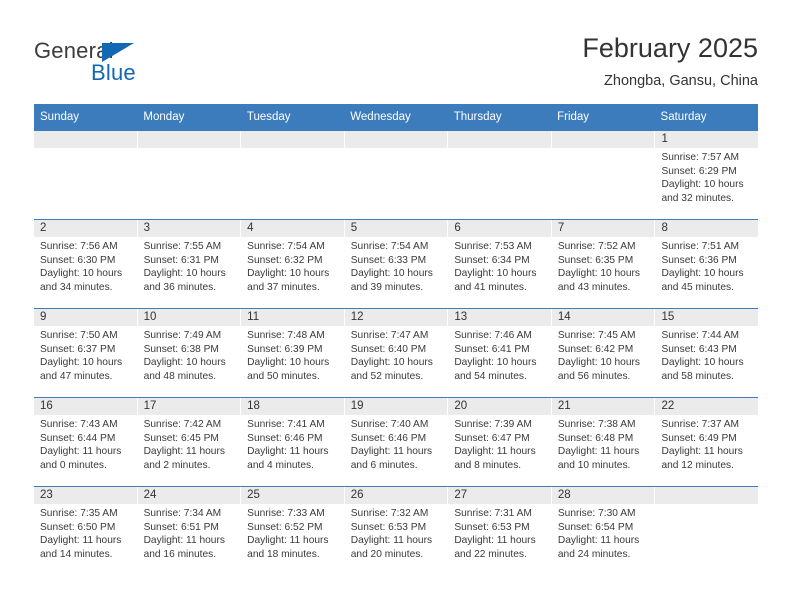 Image resolution: width=792 pixels, height=612 pixels. What do you see at coordinates (595, 260) in the screenshot?
I see `sunset-text: Sunset: 6:35 PM` at bounding box center [595, 260].